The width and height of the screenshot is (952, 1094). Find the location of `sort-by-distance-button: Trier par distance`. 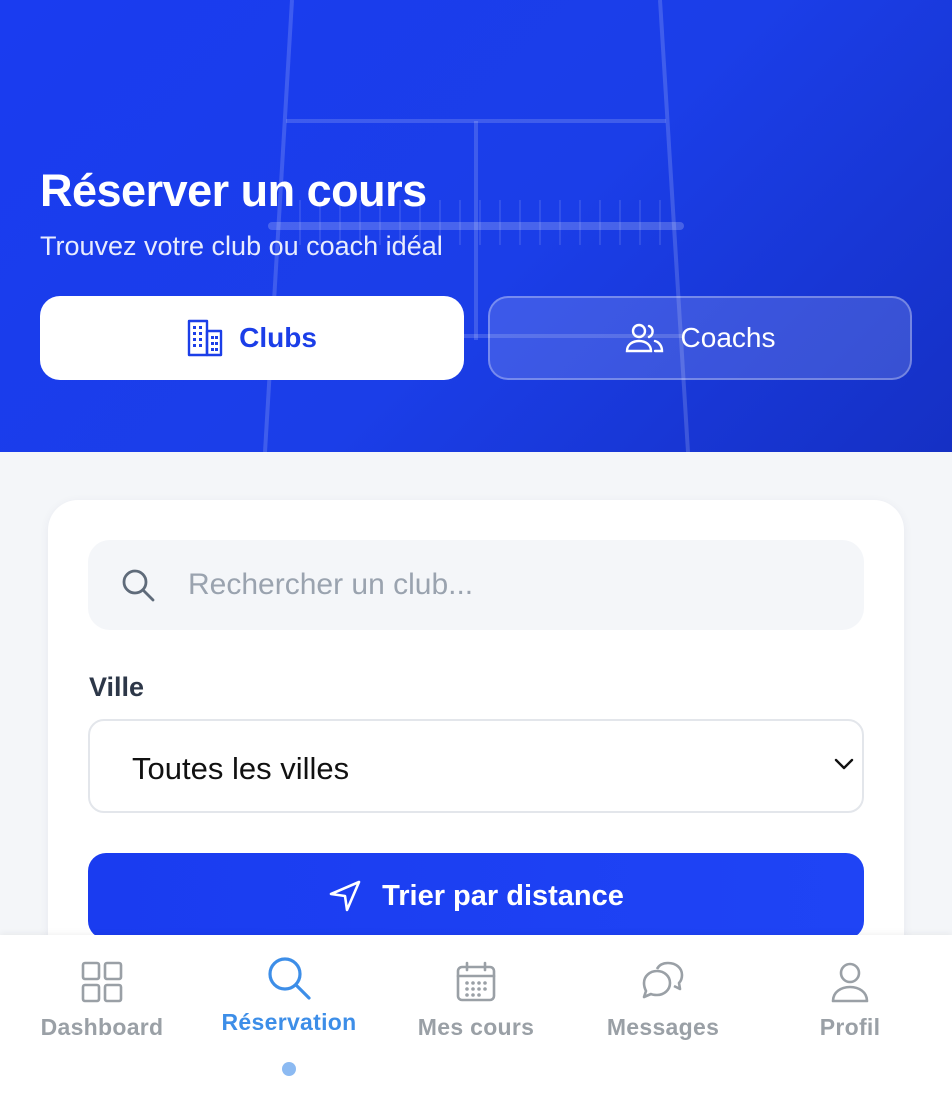

sort-by-distance-button: Trier par distance is located at coordinates (476, 896).